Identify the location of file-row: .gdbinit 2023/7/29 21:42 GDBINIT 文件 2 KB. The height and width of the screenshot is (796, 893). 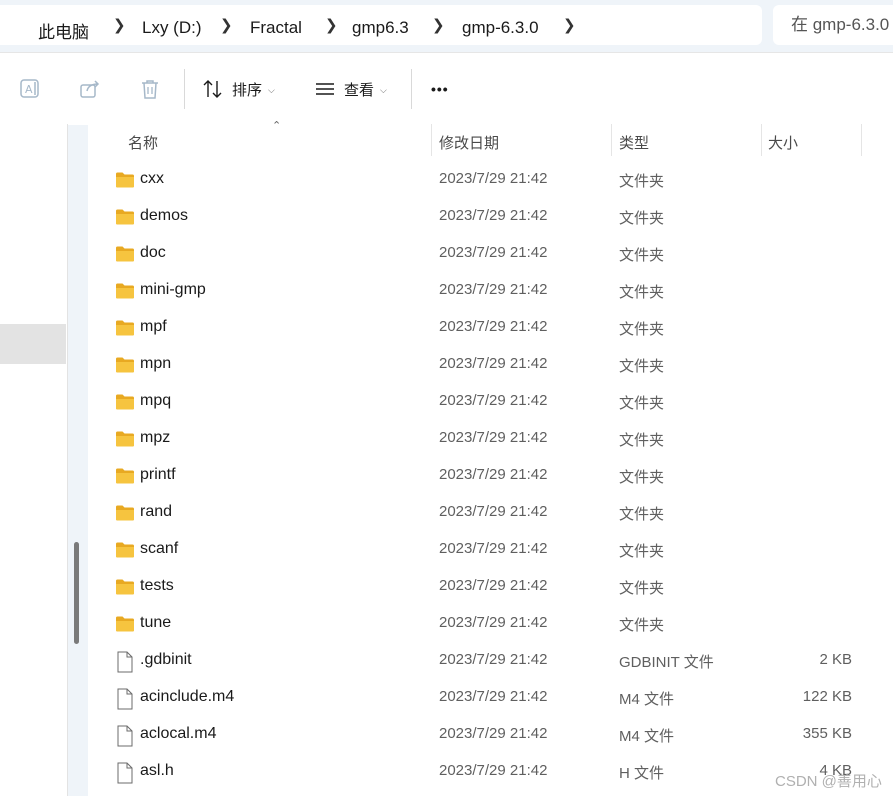
(490, 660).